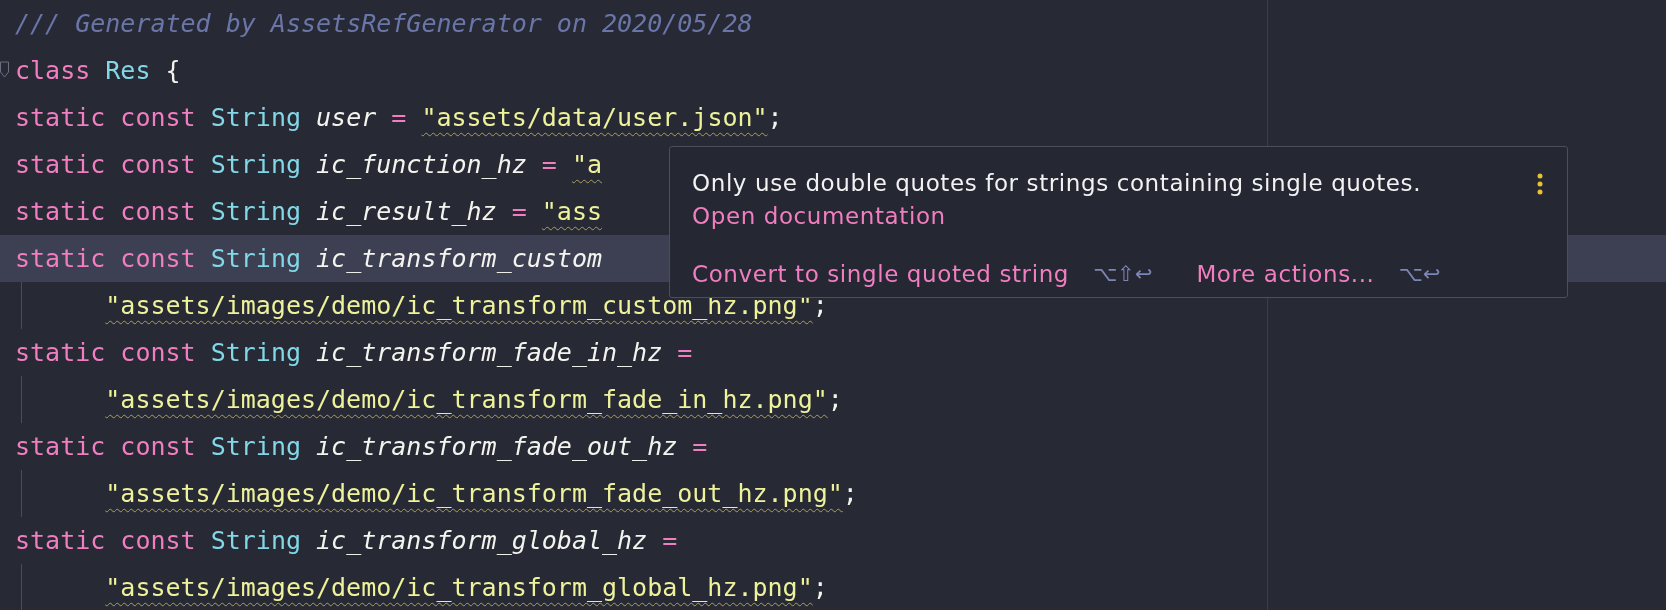  I want to click on shortcut-hint: ⌥⇧↩, so click(1123, 274).